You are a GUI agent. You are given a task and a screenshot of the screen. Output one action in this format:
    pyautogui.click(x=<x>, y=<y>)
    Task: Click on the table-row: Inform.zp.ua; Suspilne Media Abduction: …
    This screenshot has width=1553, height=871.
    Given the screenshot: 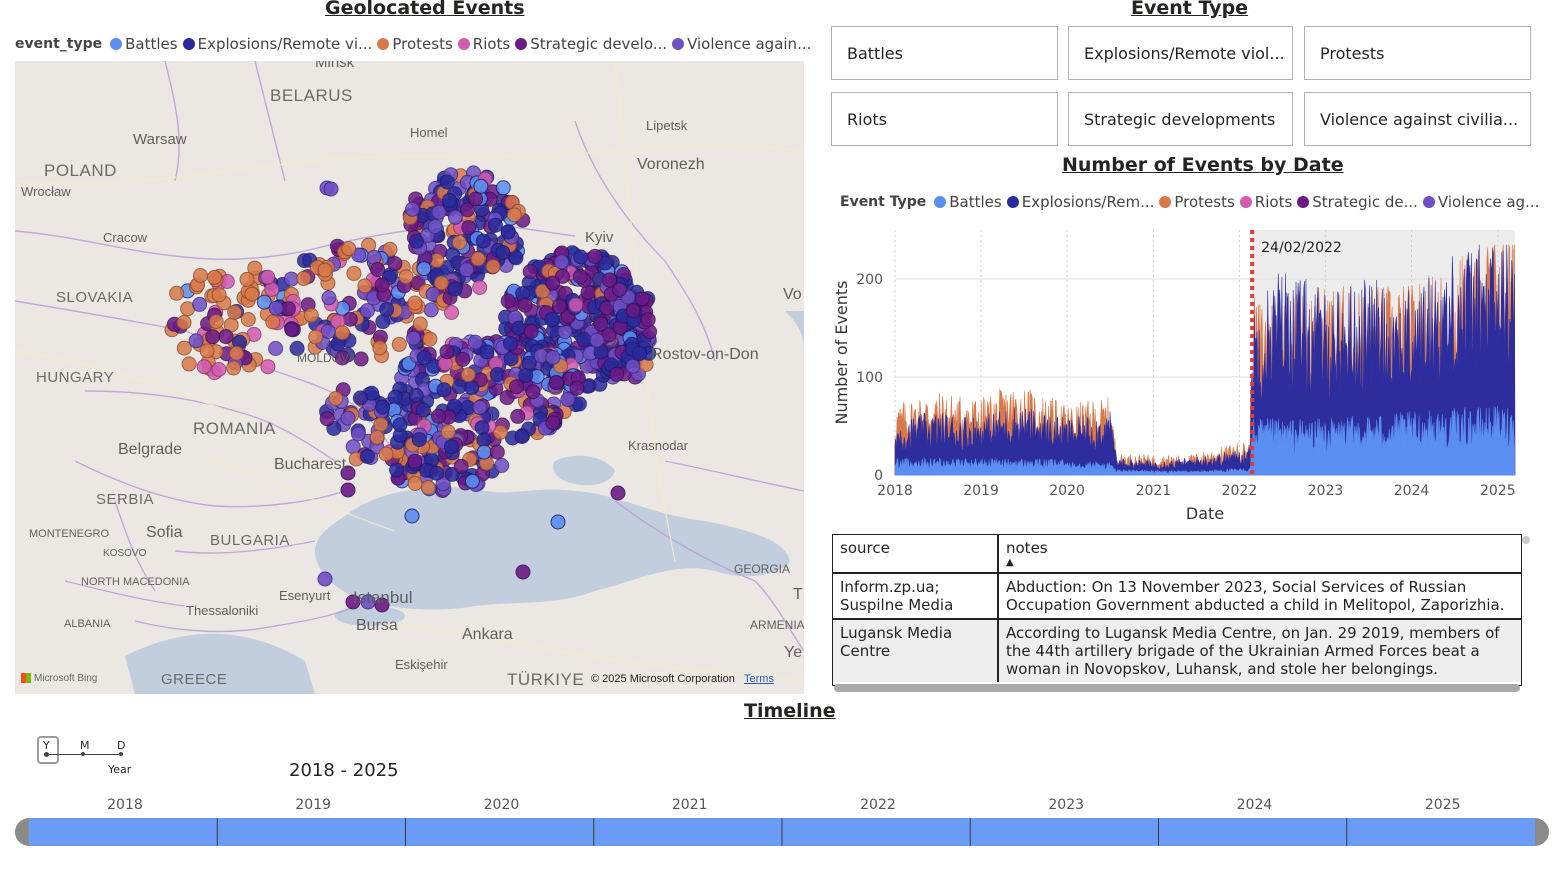 What is the action you would take?
    pyautogui.click(x=1177, y=597)
    